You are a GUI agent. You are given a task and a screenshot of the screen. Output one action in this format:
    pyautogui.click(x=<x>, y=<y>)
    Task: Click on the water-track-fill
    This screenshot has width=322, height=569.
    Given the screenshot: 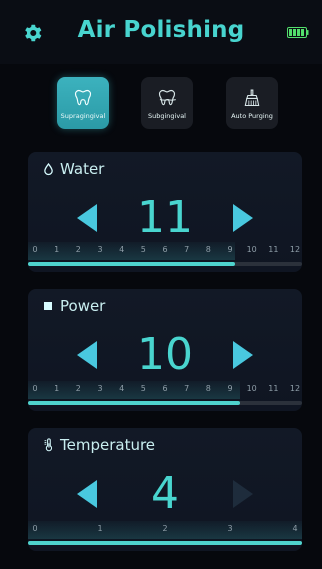 What is the action you would take?
    pyautogui.click(x=131, y=264)
    